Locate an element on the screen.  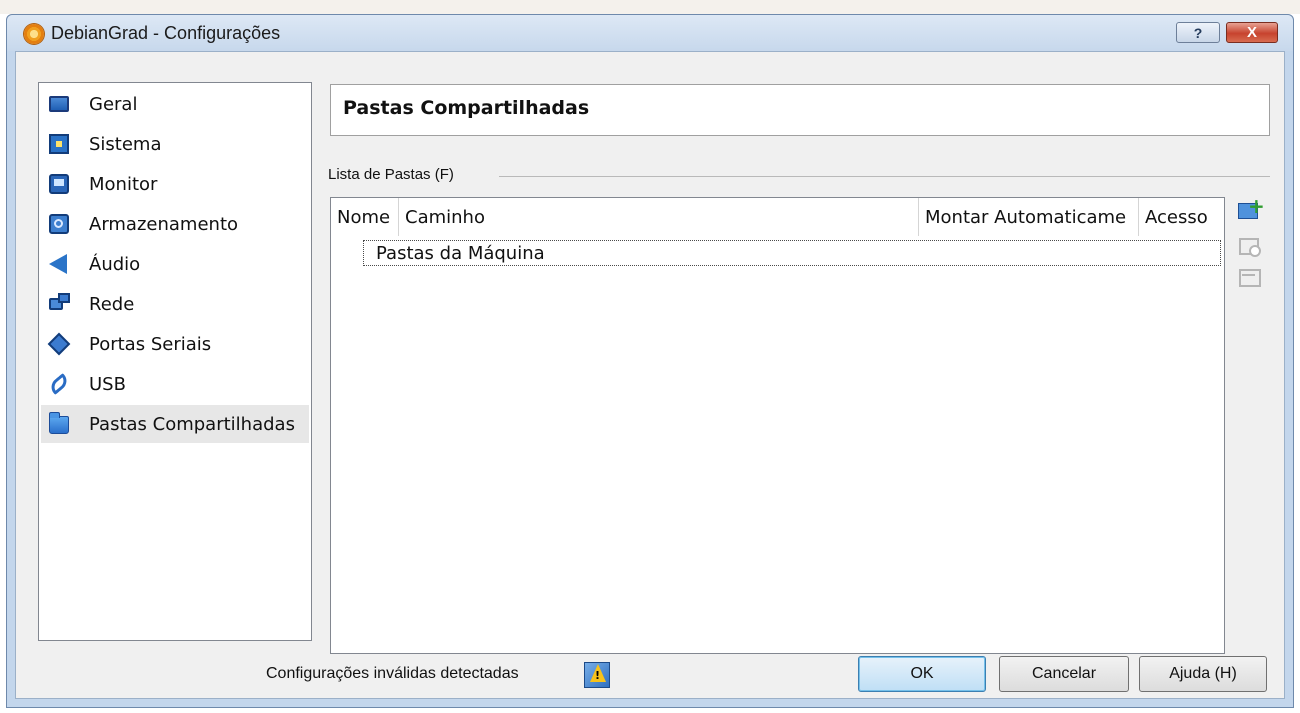
column-header-nome: Nome is located at coordinates (365, 217).